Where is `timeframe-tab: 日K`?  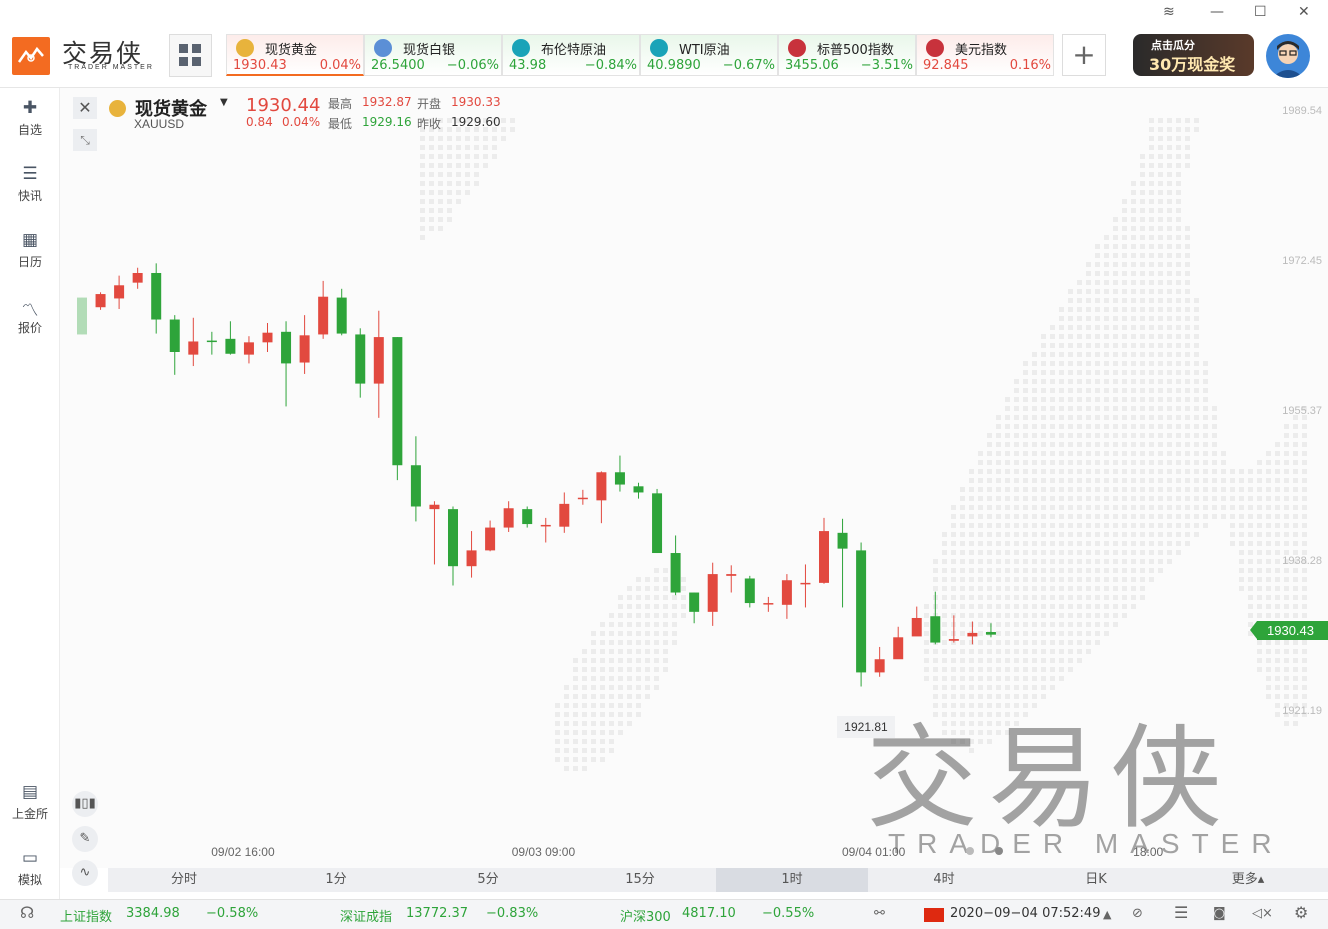 timeframe-tab: 日K is located at coordinates (1096, 880).